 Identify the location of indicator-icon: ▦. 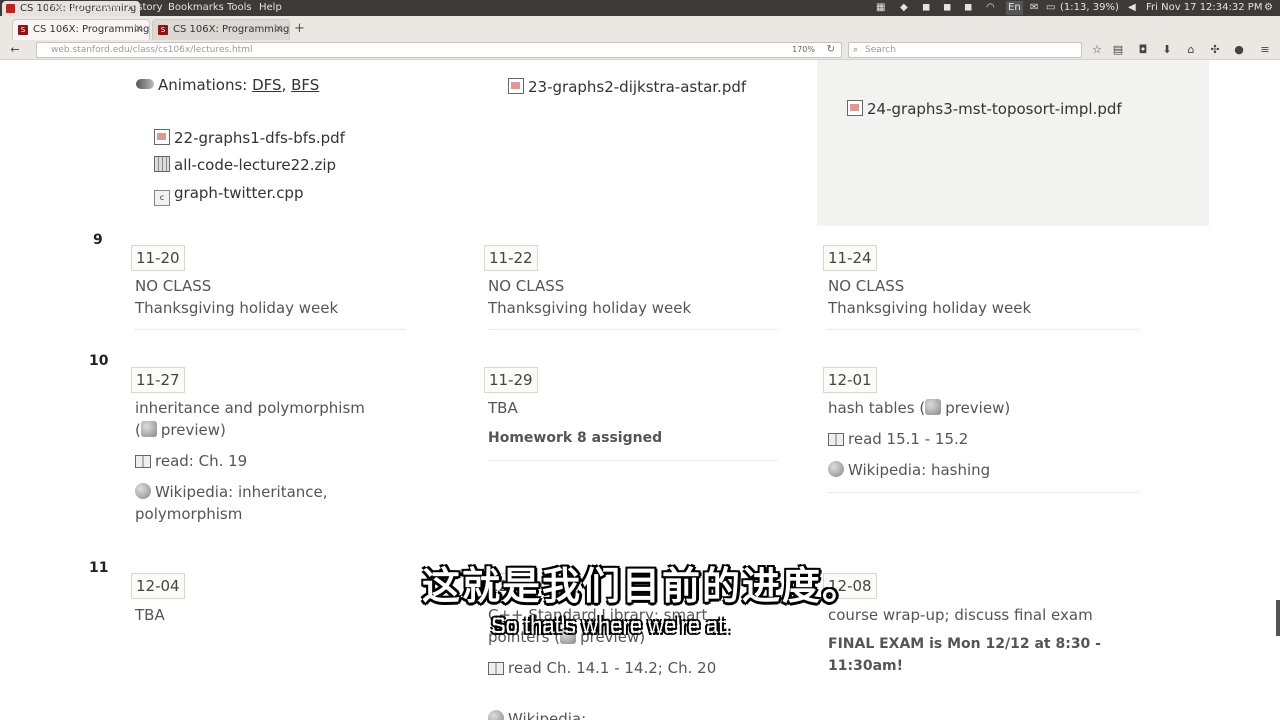
(881, 8).